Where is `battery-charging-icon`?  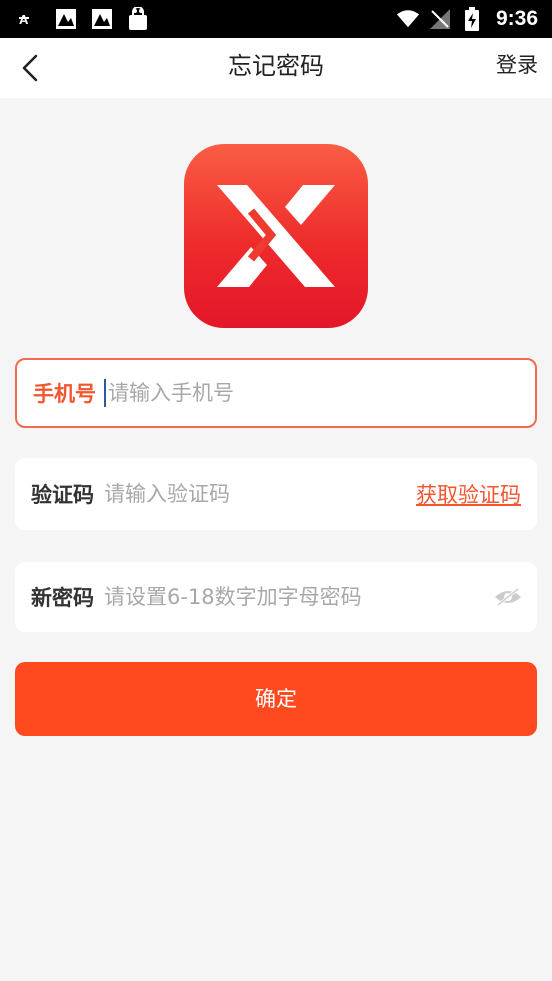
battery-charging-icon is located at coordinates (472, 19).